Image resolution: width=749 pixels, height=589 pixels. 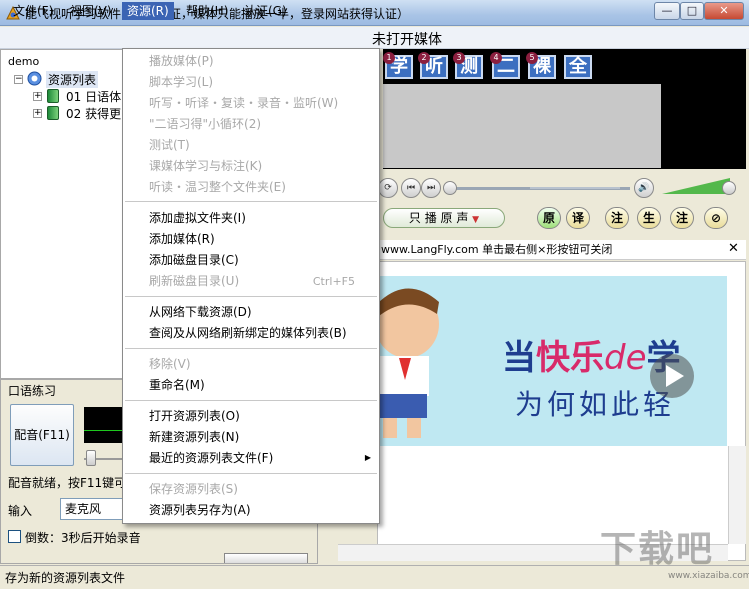 I want to click on play-mode-select: 只 播 原 声 ▼, so click(x=444, y=218).